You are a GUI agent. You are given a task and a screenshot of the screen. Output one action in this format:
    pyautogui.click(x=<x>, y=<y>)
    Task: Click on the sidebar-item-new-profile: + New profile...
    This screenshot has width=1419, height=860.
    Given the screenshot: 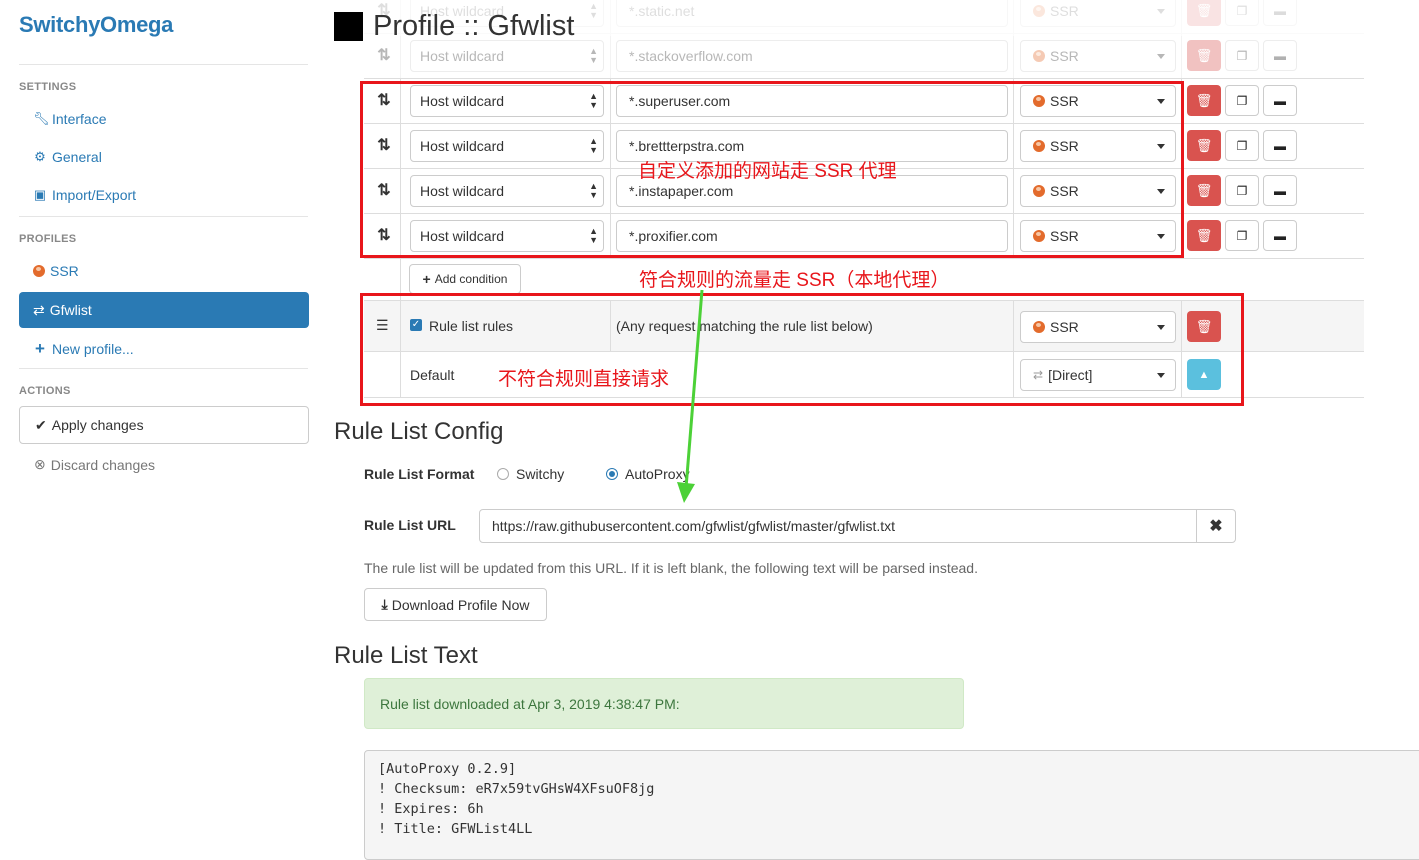 What is the action you would take?
    pyautogui.click(x=83, y=349)
    